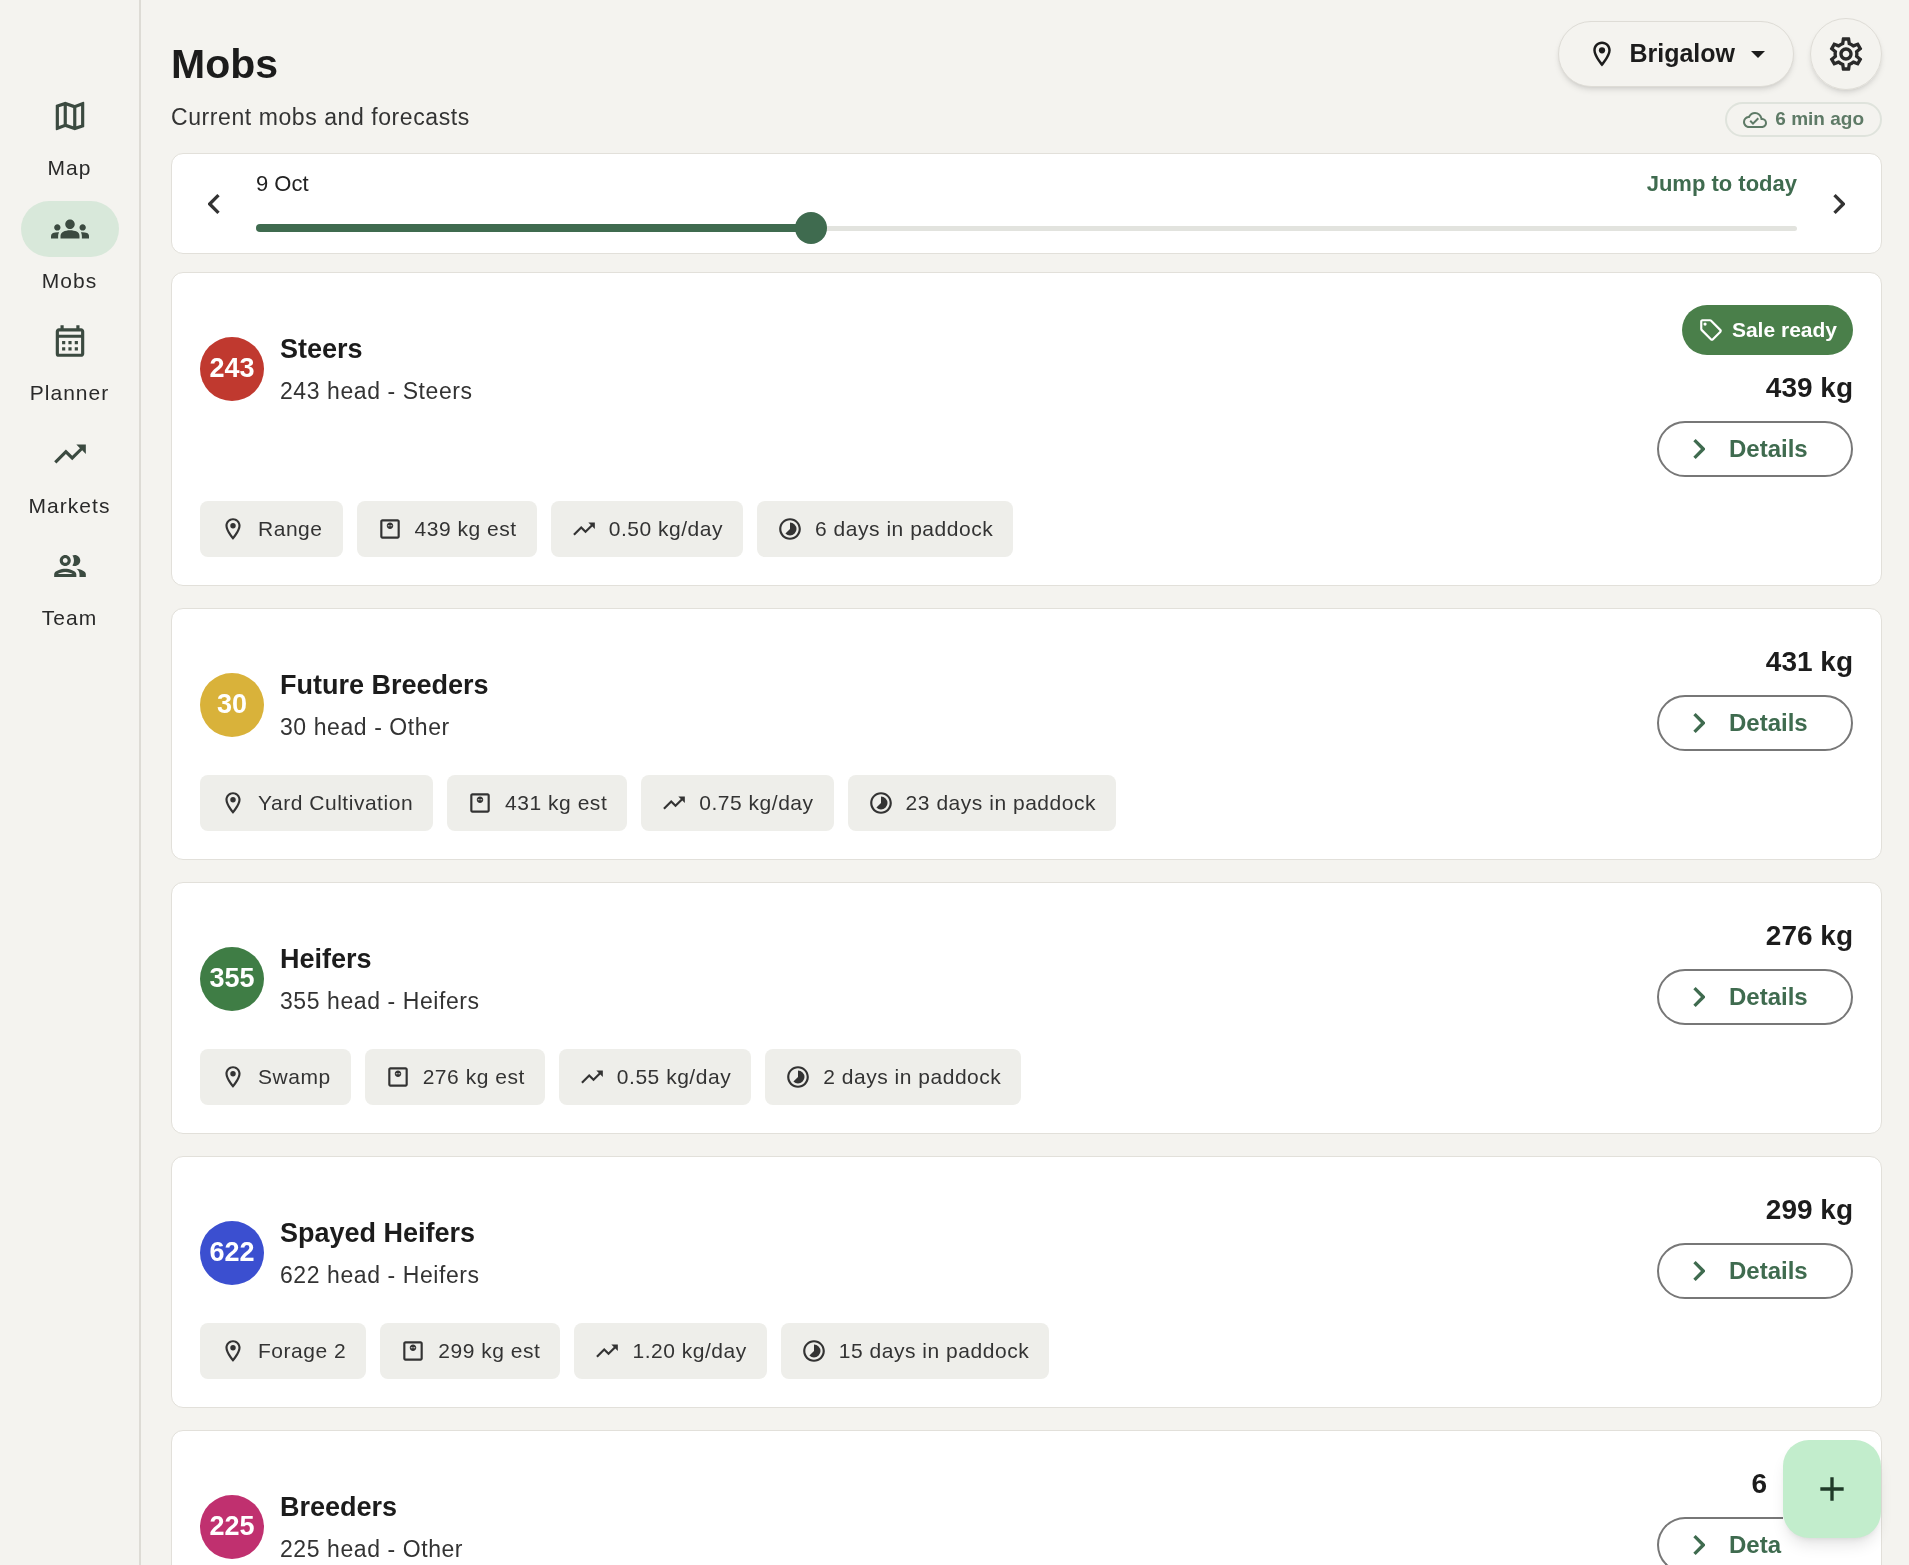  Describe the element at coordinates (1720, 1541) in the screenshot. I see `details-button: Deta` at that location.